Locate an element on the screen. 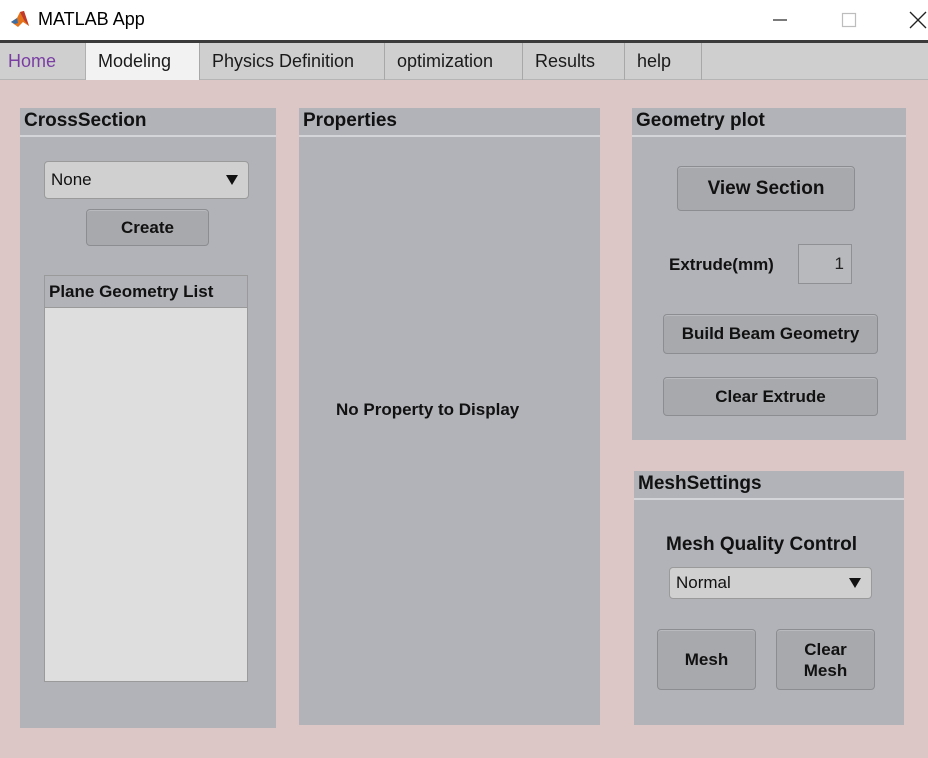 The width and height of the screenshot is (928, 758). tab-help: help is located at coordinates (663, 61).